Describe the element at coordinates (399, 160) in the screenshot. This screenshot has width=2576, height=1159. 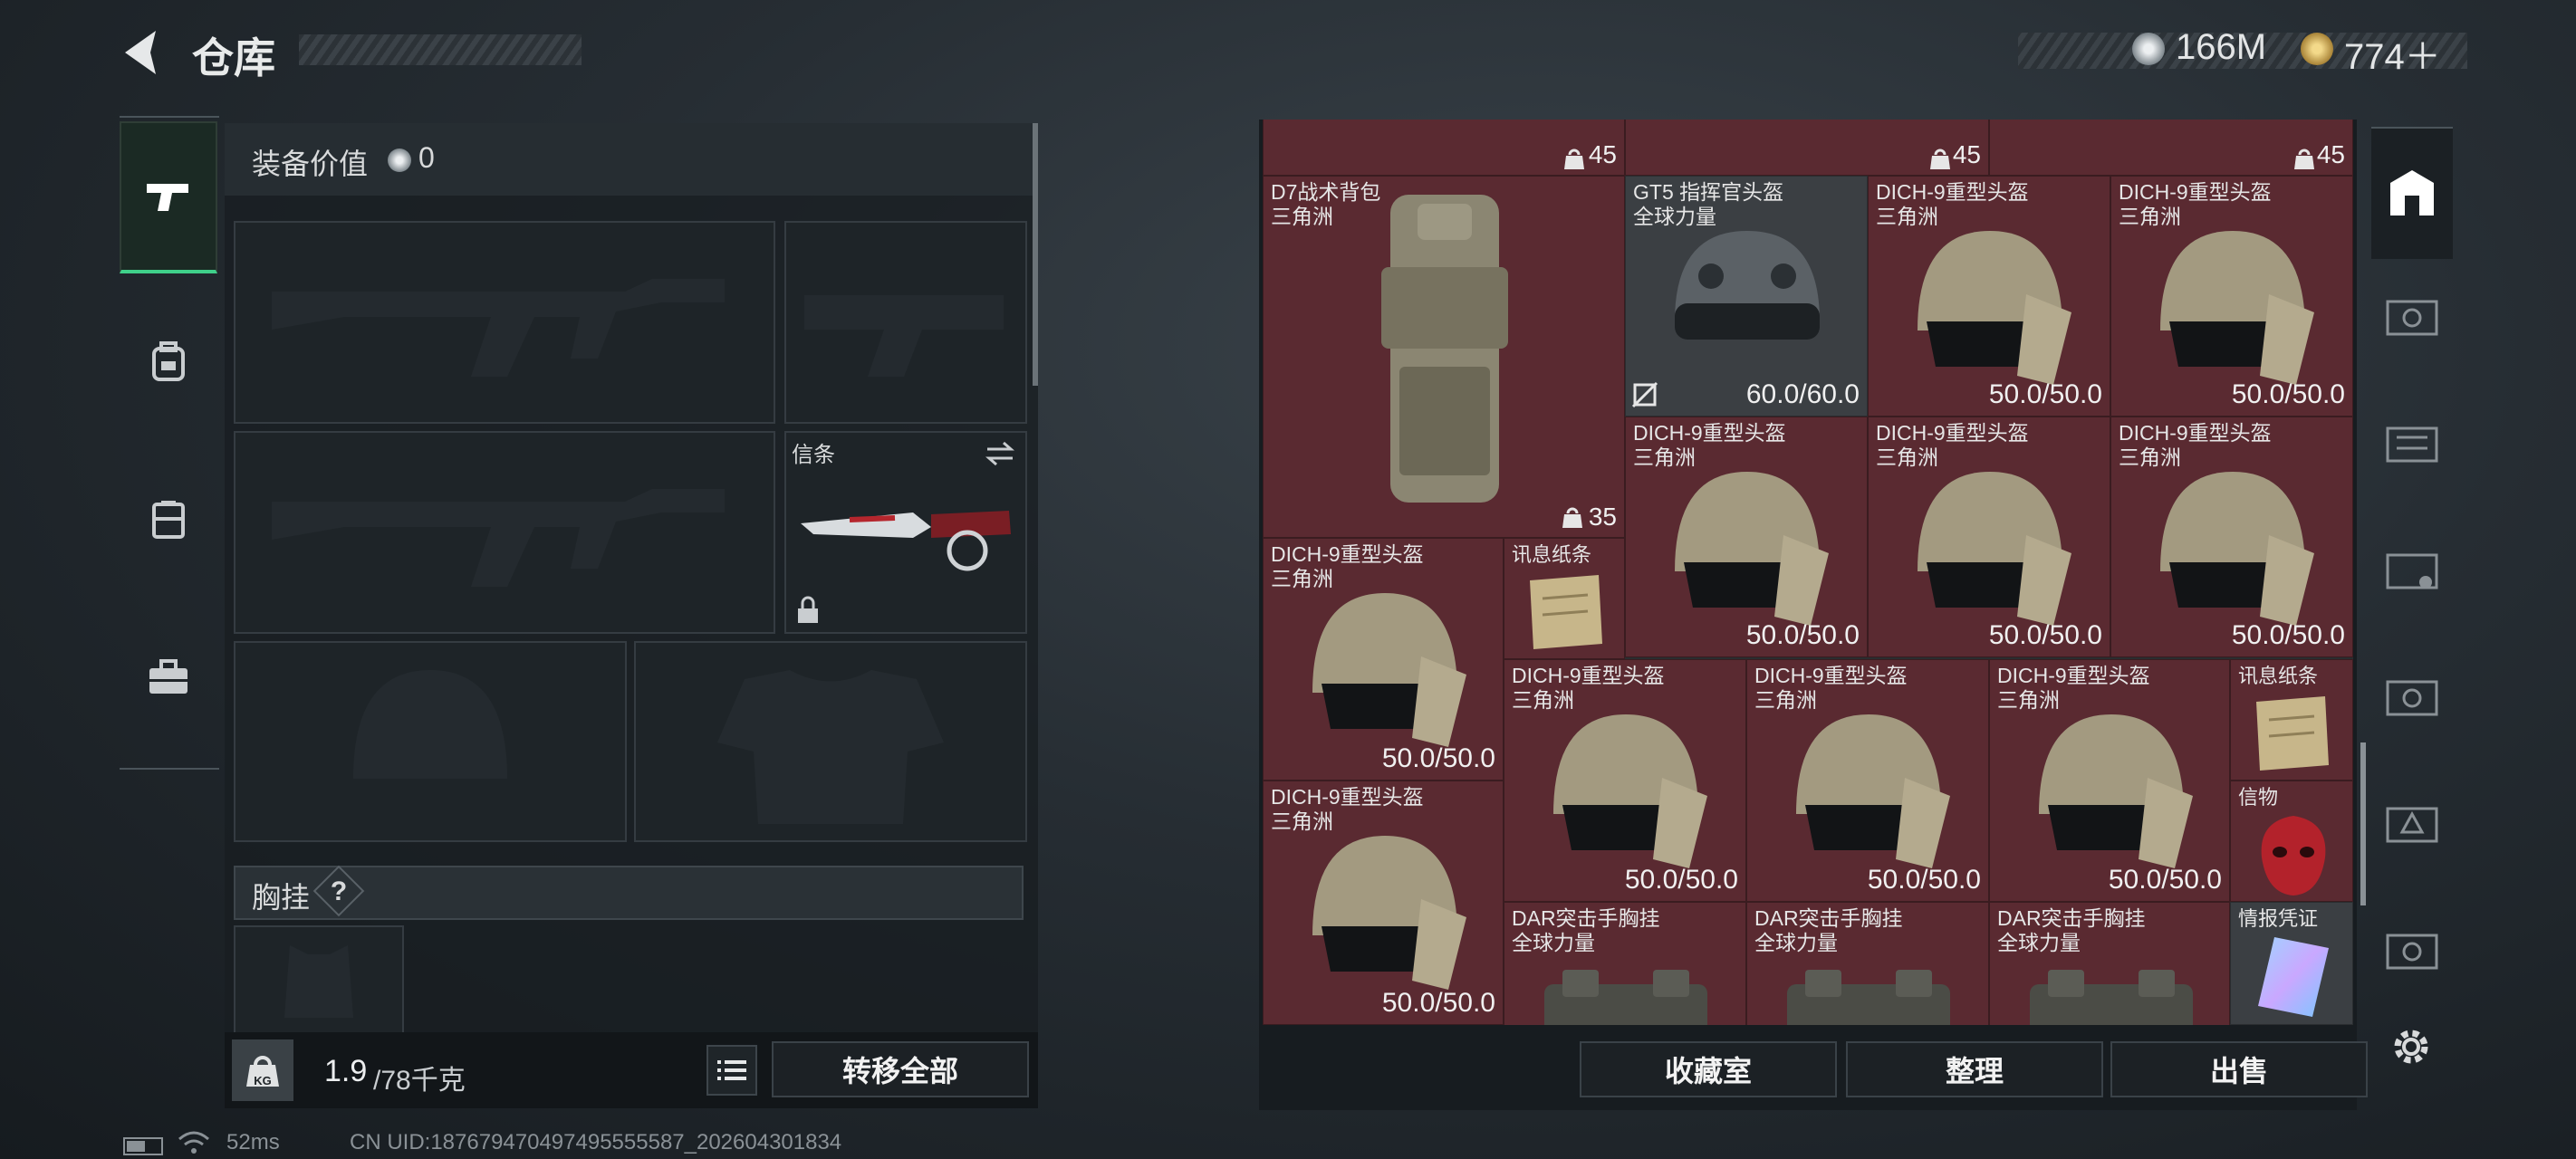
I see `silver-coin-icon` at that location.